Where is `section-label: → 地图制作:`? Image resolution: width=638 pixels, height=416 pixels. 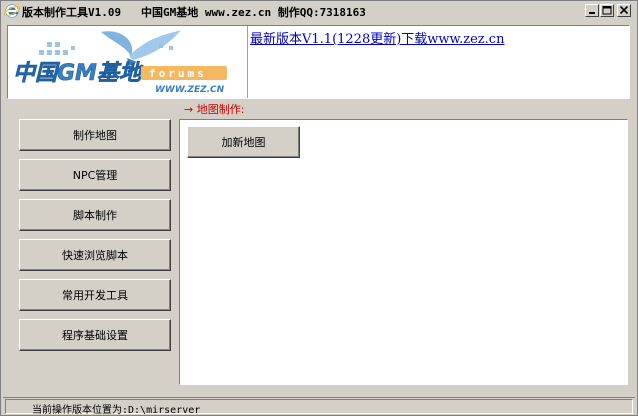 section-label: → 地图制作: is located at coordinates (214, 109).